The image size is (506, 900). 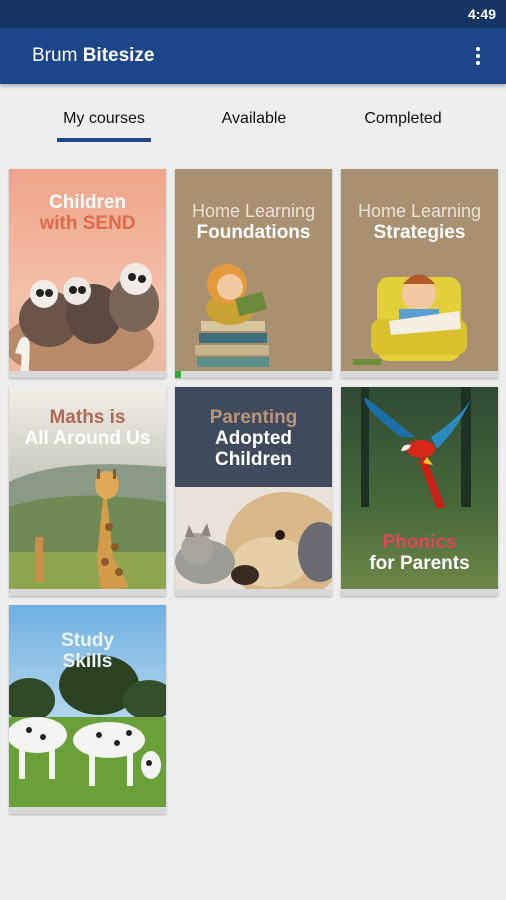 What do you see at coordinates (253, 491) in the screenshot?
I see `course-card-parenting-adopted-children: Parenting Adopted Children` at bounding box center [253, 491].